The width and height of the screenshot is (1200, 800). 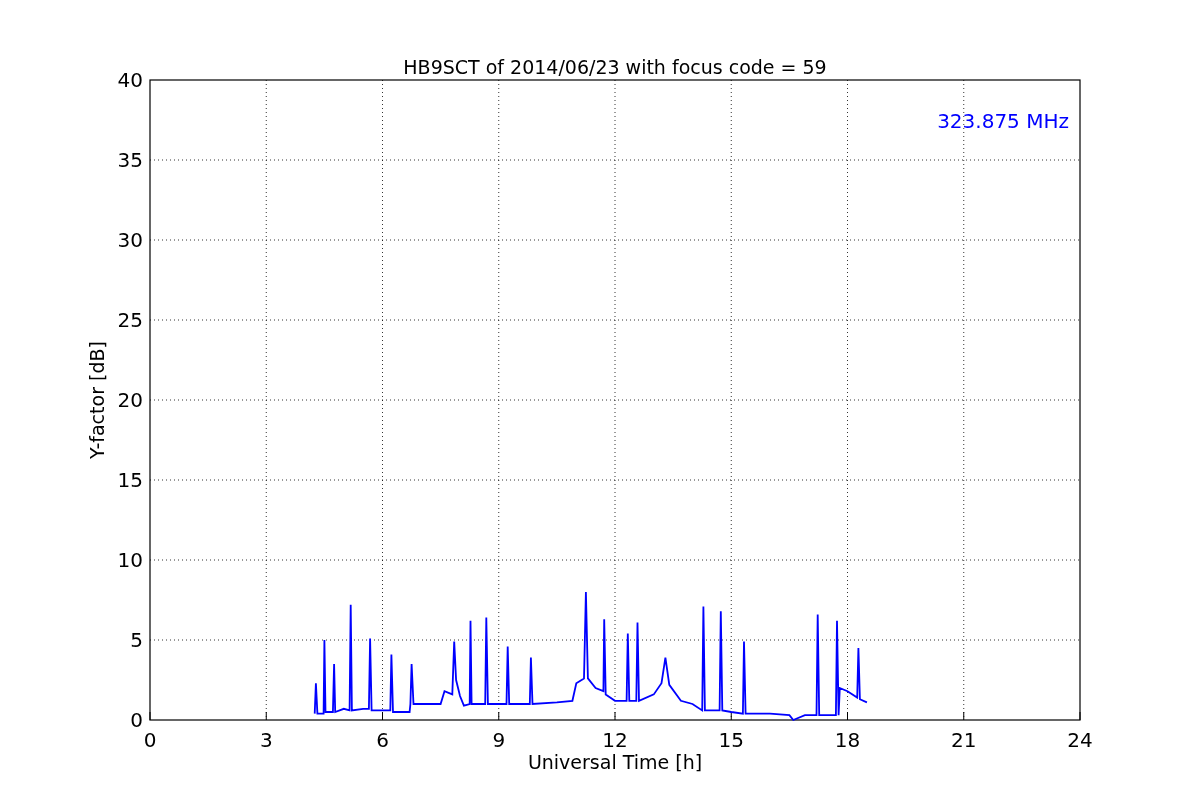 I want to click on y-tick-label: 20, so click(x=130, y=400).